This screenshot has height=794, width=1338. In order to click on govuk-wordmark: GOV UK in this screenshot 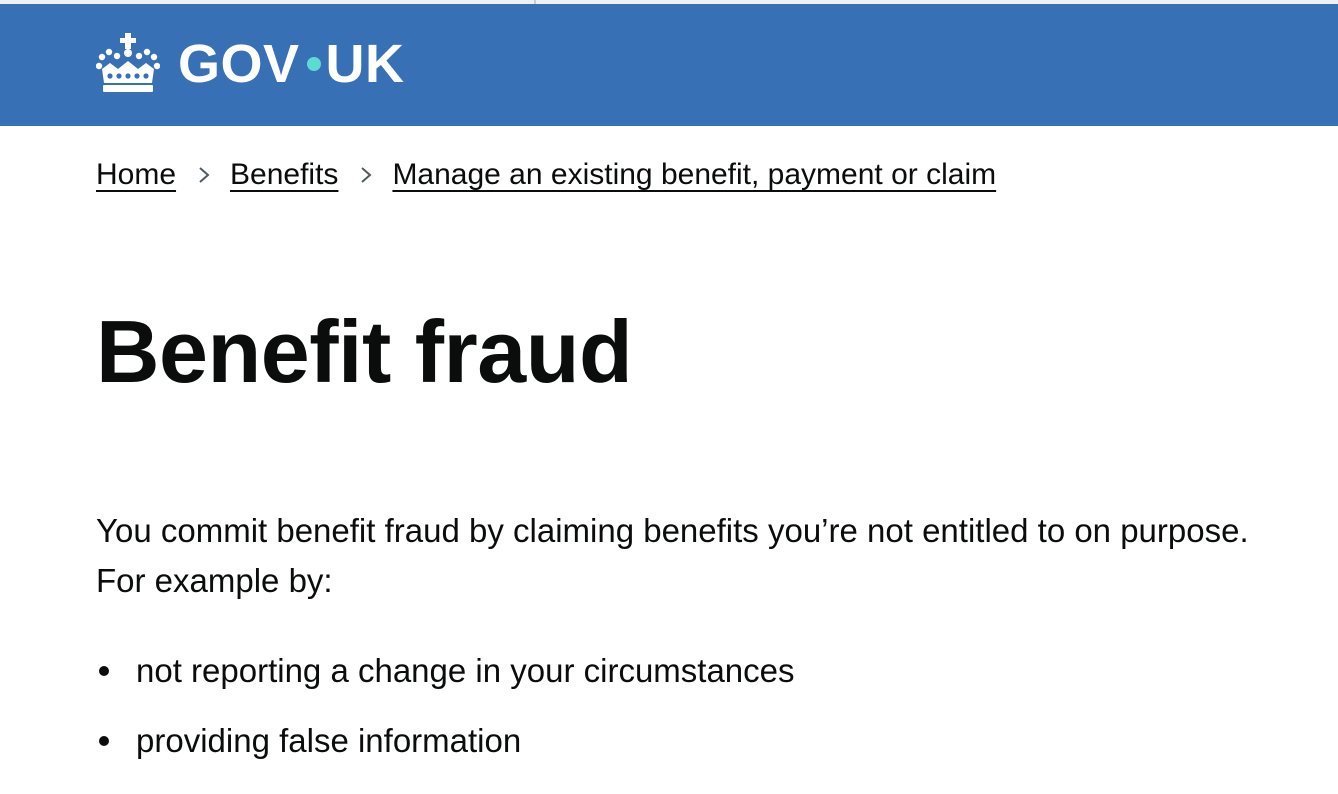, I will do `click(291, 64)`.